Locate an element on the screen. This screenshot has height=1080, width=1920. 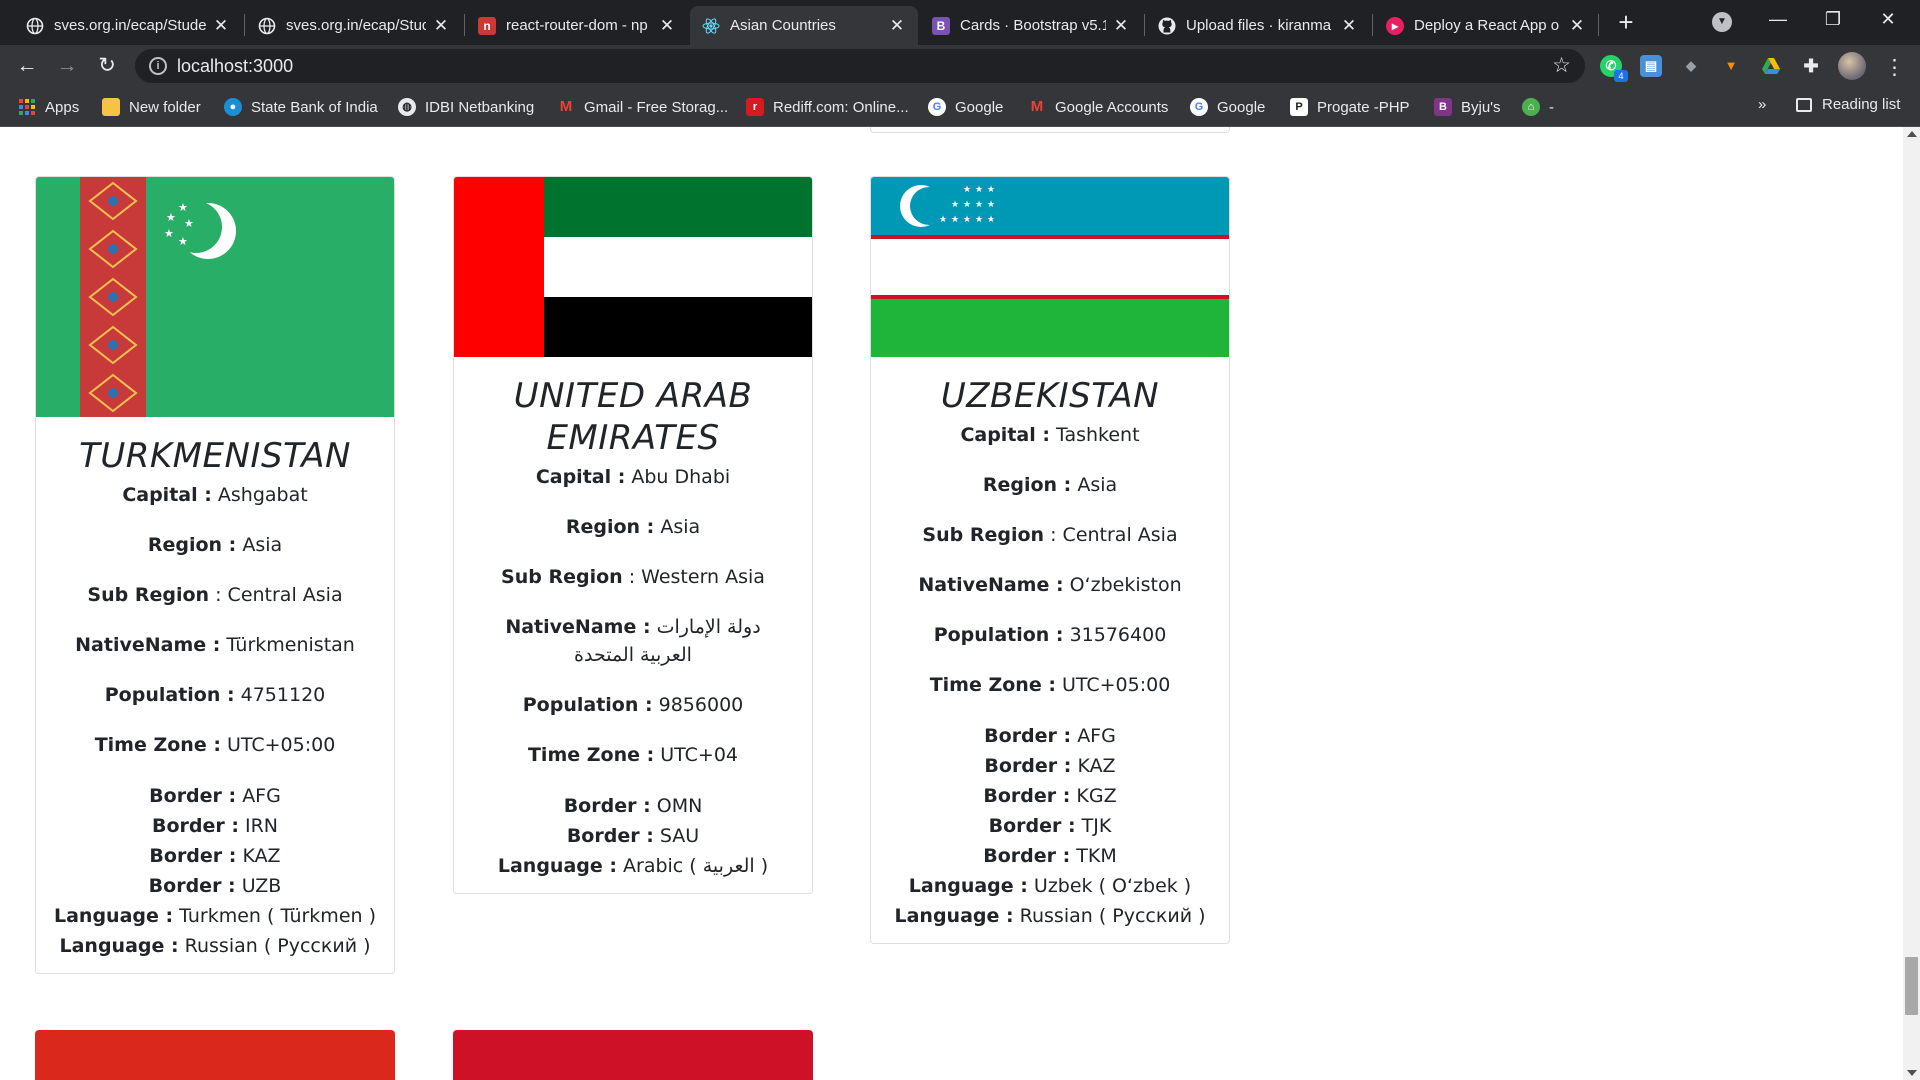
new-tab-button: + is located at coordinates (1626, 23).